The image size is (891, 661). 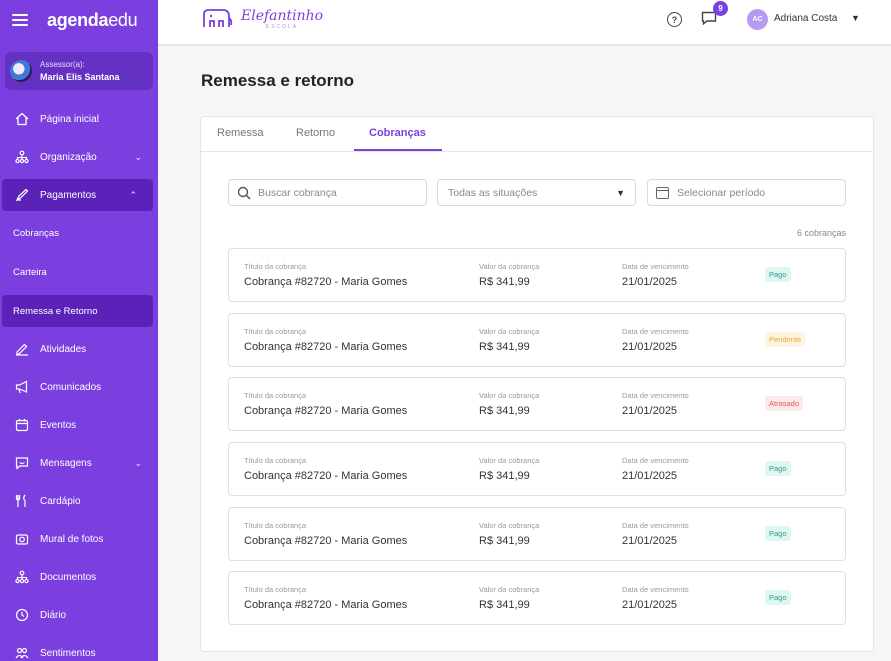 I want to click on page-title: Remessa e retorno, so click(x=278, y=80).